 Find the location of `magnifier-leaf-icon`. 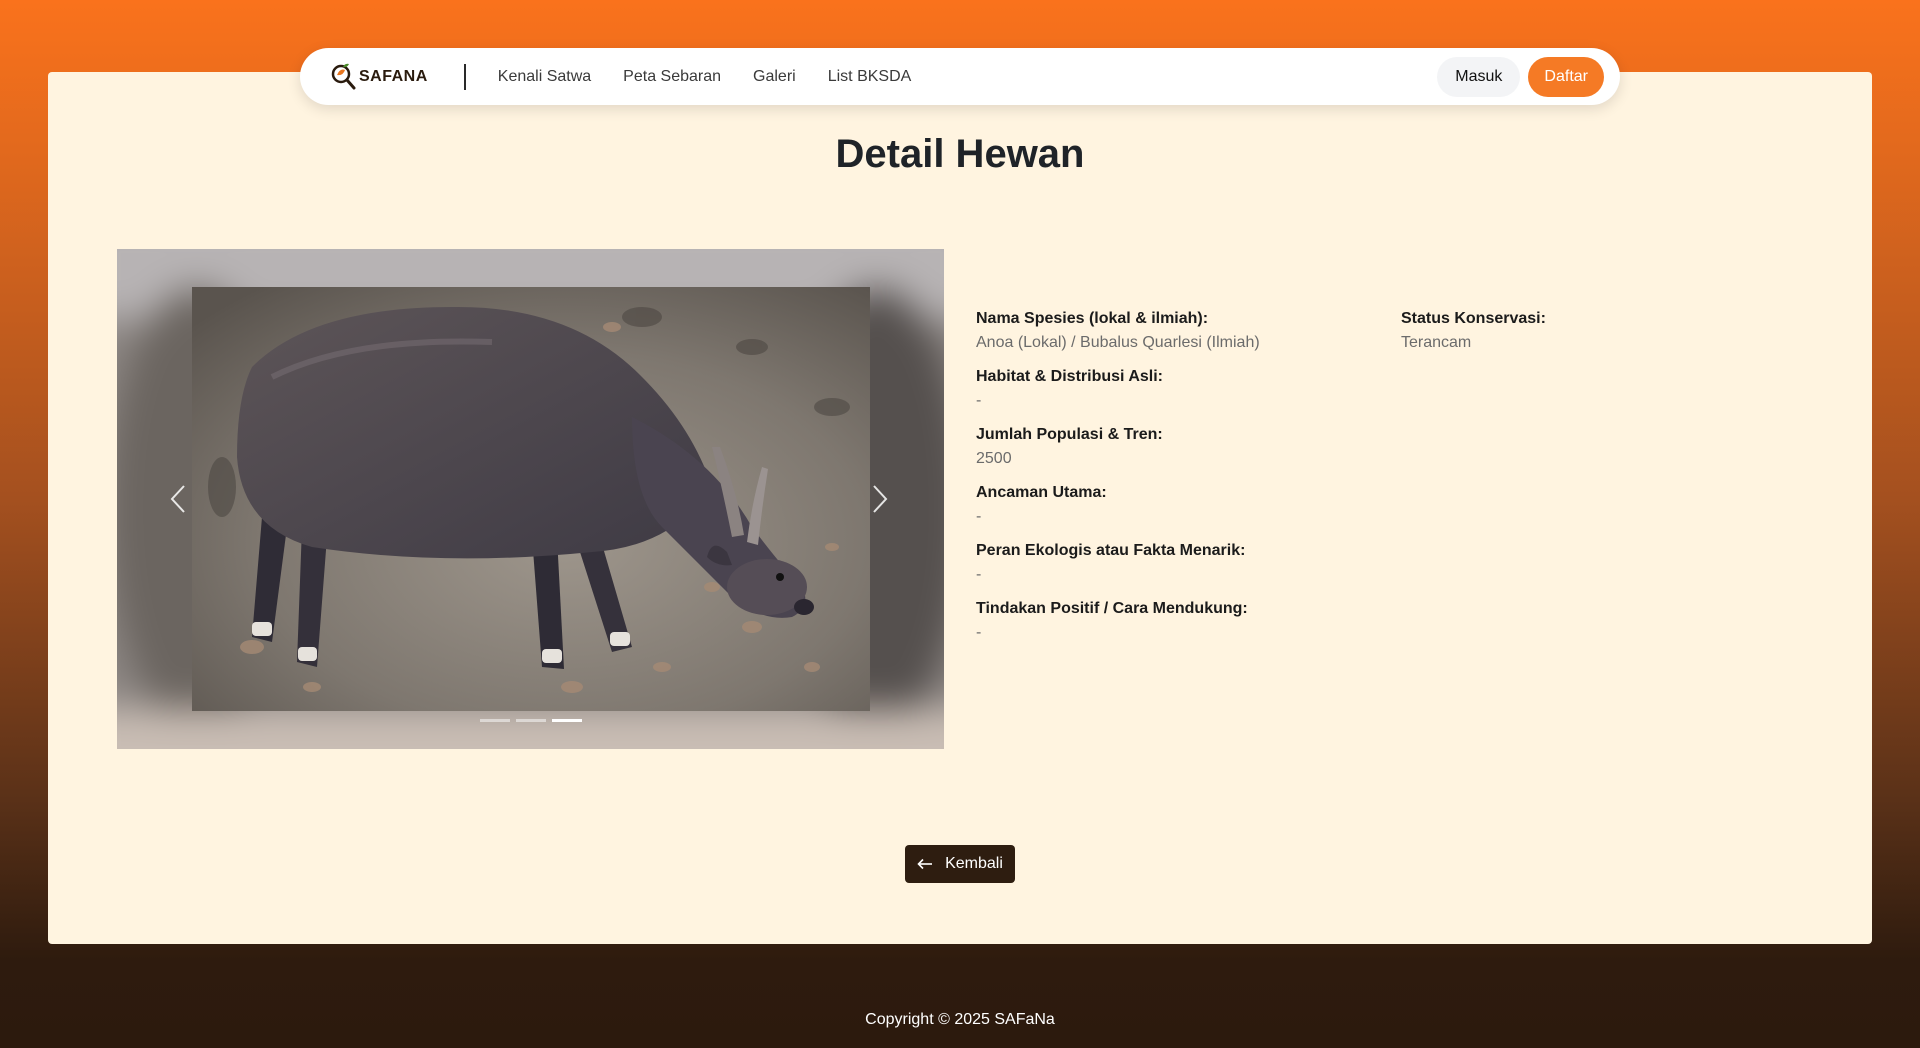

magnifier-leaf-icon is located at coordinates (343, 76).